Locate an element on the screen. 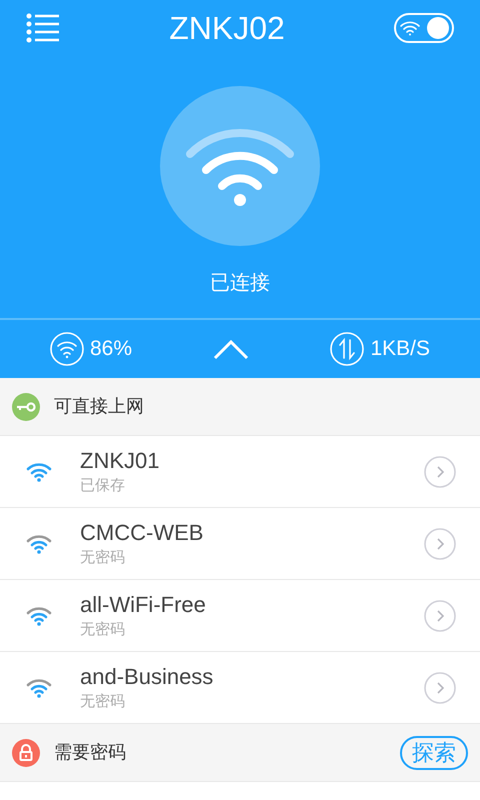 The width and height of the screenshot is (480, 800). network-name: and-Business is located at coordinates (147, 676).